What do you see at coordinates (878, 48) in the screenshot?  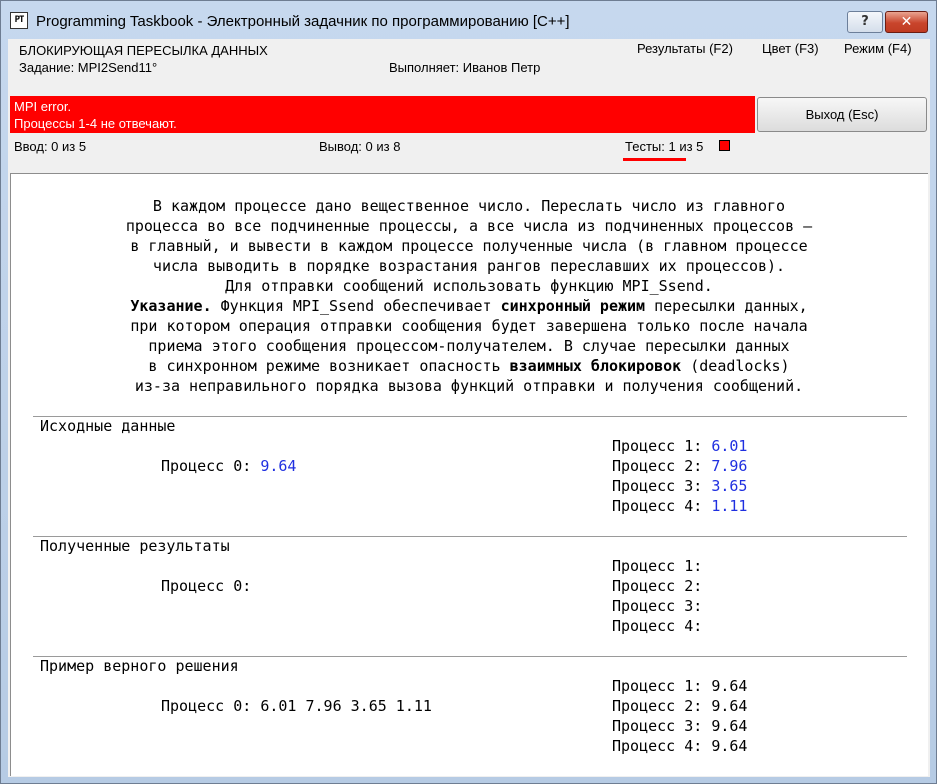 I see `menu-mode: Режим (F4)` at bounding box center [878, 48].